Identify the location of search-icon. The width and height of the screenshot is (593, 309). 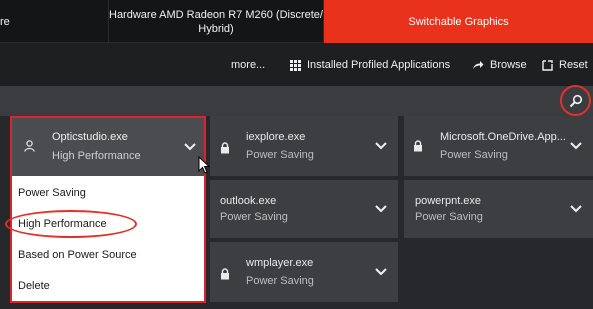
(575, 100).